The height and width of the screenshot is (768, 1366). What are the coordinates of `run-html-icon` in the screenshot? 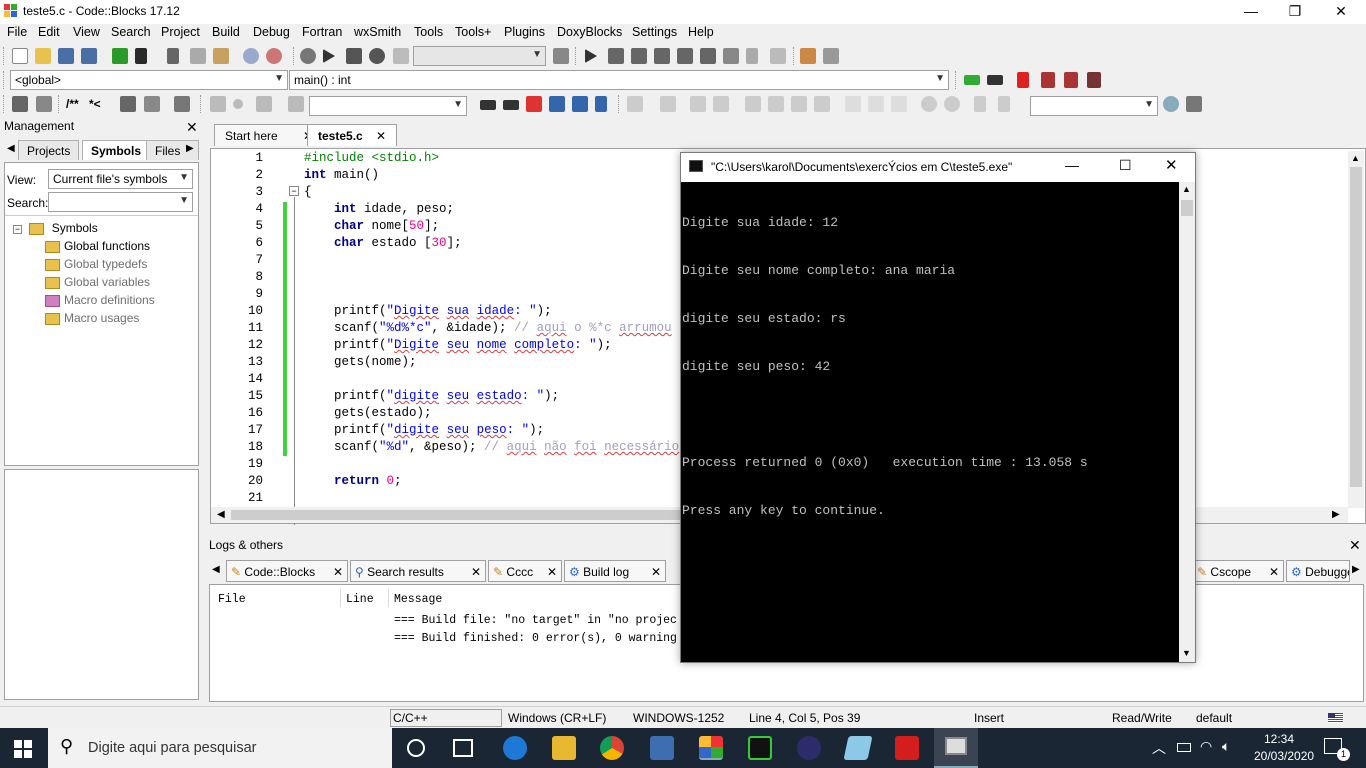 It's located at (128, 104).